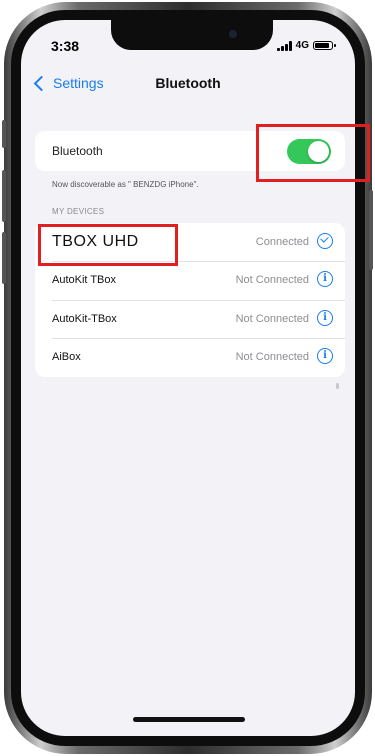  I want to click on device-row-autokit-tbox-dash: AutoKit-TBox Not Connected i, so click(190, 319).